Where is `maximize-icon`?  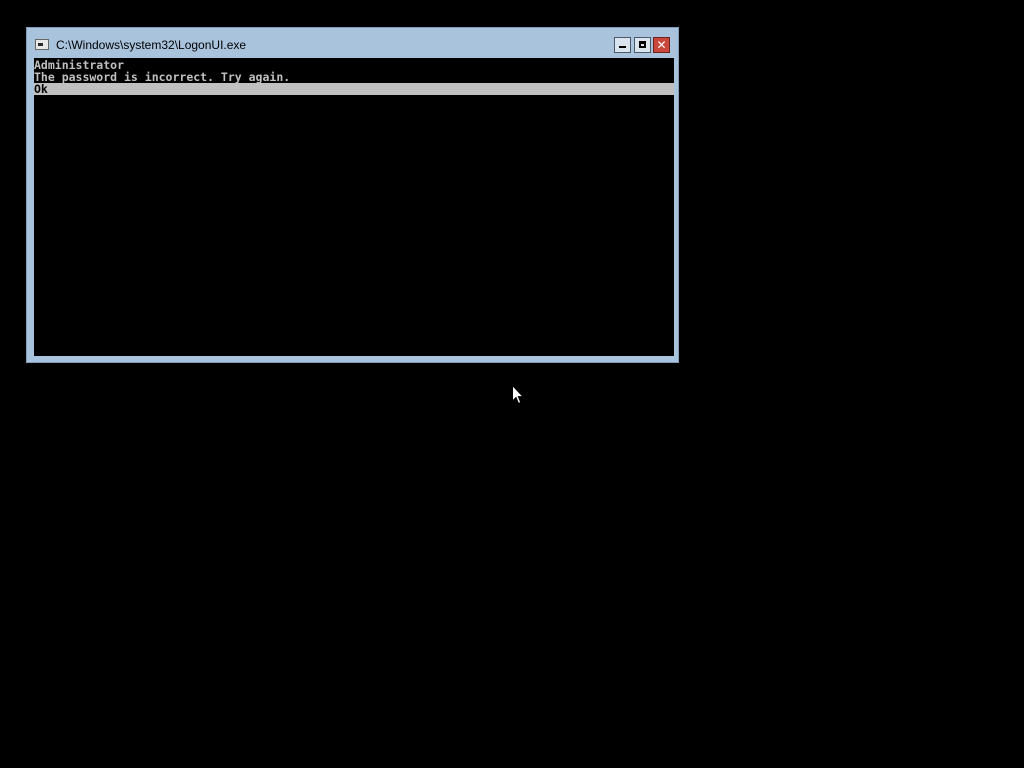
maximize-icon is located at coordinates (642, 44).